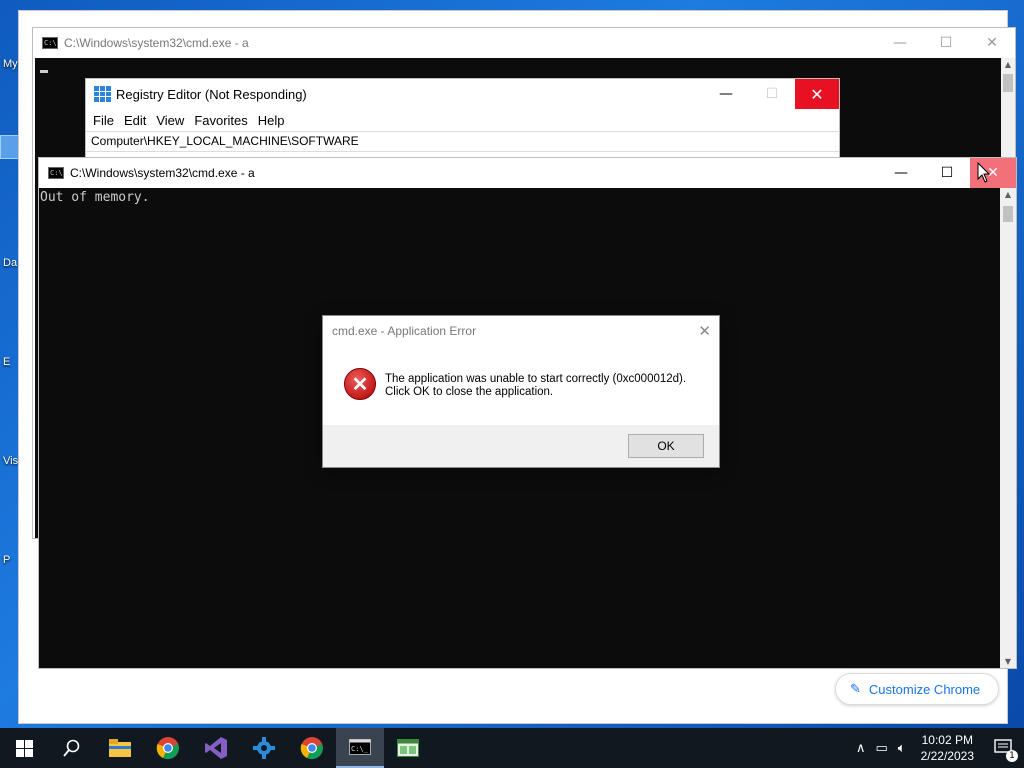 The width and height of the screenshot is (1024, 768). I want to click on desktop-icon-label: P, so click(6, 560).